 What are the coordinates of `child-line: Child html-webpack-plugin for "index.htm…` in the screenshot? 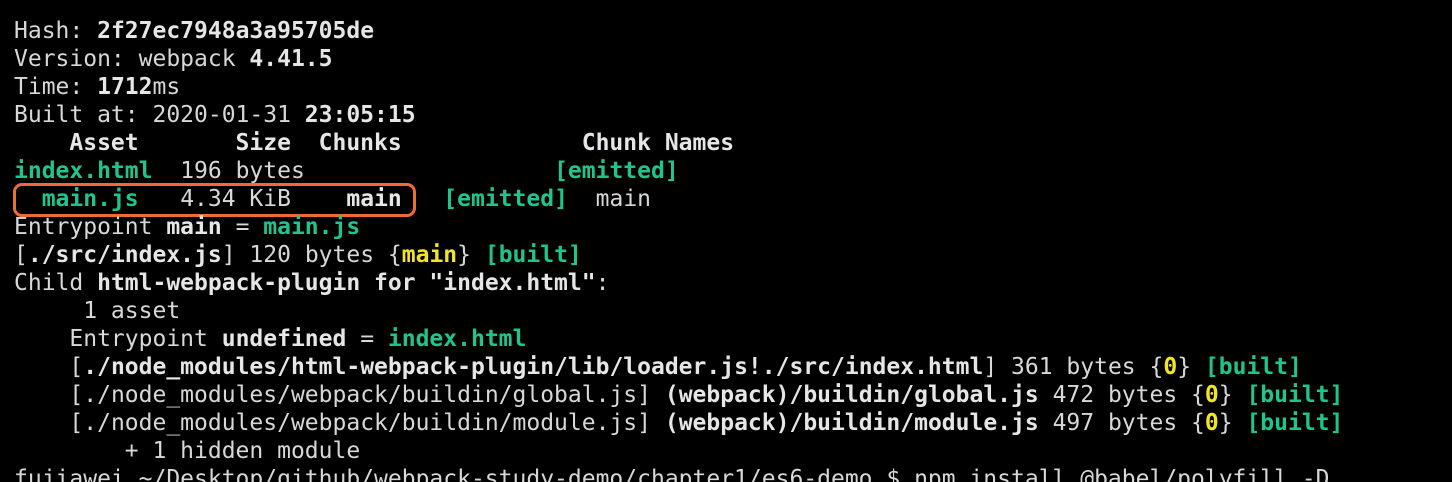 It's located at (312, 283).